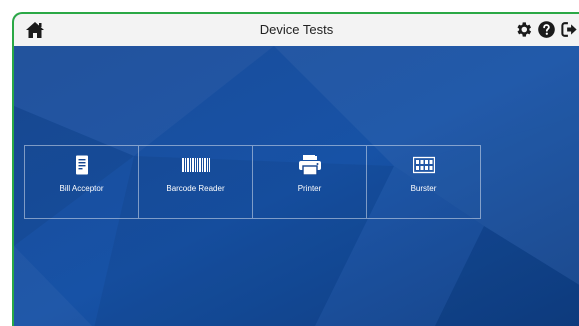 This screenshot has width=579, height=326. I want to click on printer-icon, so click(310, 165).